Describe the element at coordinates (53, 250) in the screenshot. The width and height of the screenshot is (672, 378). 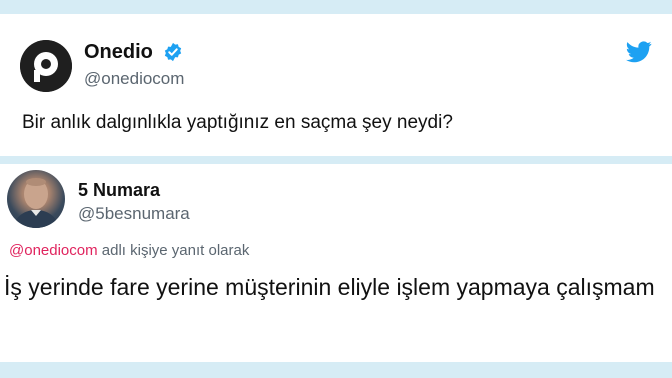
I see `reply-to-user-link: @onediocom` at that location.